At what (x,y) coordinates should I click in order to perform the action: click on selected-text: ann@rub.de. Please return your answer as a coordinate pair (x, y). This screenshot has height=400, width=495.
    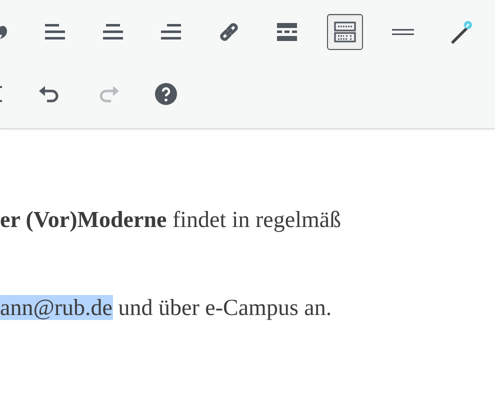
    Looking at the image, I should click on (56, 307).